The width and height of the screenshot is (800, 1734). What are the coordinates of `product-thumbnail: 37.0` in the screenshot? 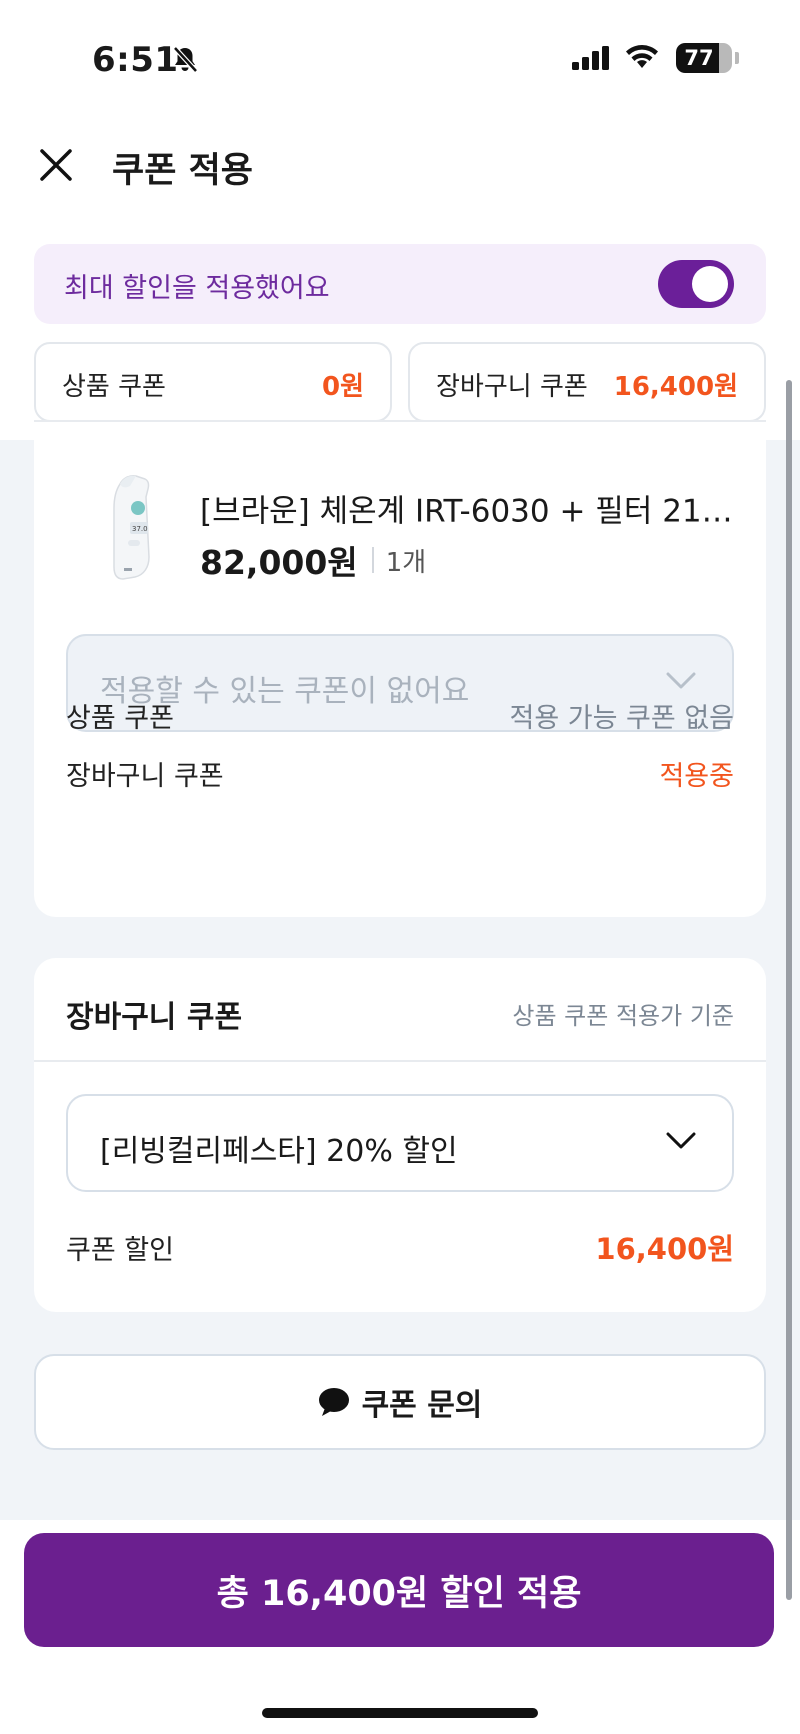 It's located at (131, 527).